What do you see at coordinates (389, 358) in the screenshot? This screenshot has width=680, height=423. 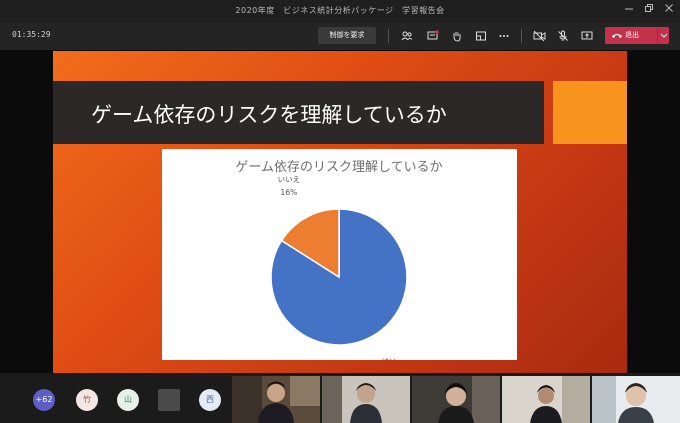 I see `slice-label: はい` at bounding box center [389, 358].